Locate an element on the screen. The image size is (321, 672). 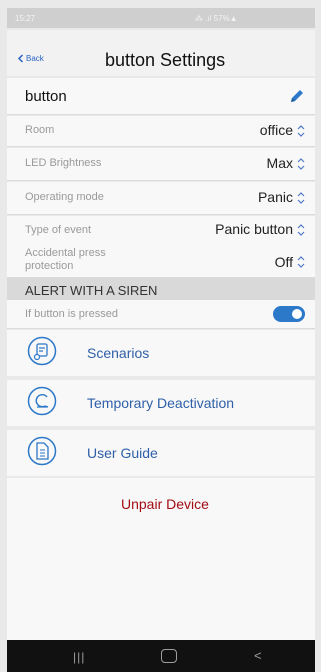
page-title: button Settings is located at coordinates (165, 60).